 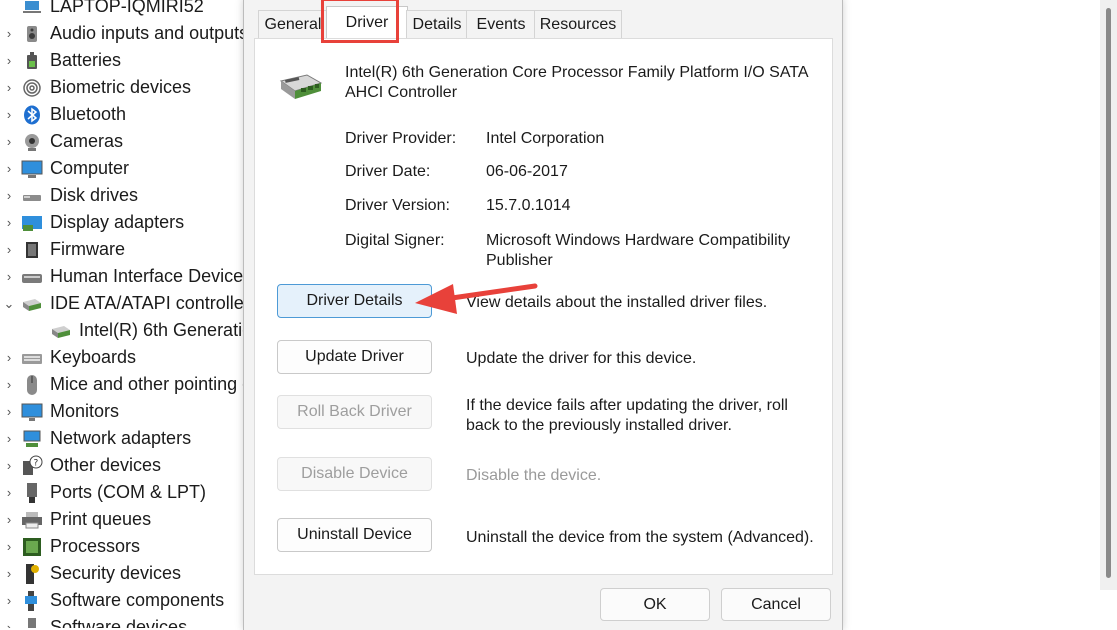 I want to click on tree-item: › Human Interface Devices, so click(x=125, y=276).